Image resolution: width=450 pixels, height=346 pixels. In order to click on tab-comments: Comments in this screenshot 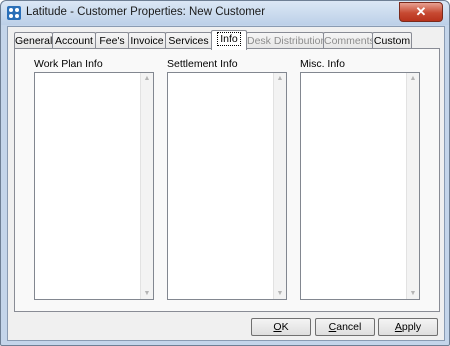, I will do `click(349, 40)`.